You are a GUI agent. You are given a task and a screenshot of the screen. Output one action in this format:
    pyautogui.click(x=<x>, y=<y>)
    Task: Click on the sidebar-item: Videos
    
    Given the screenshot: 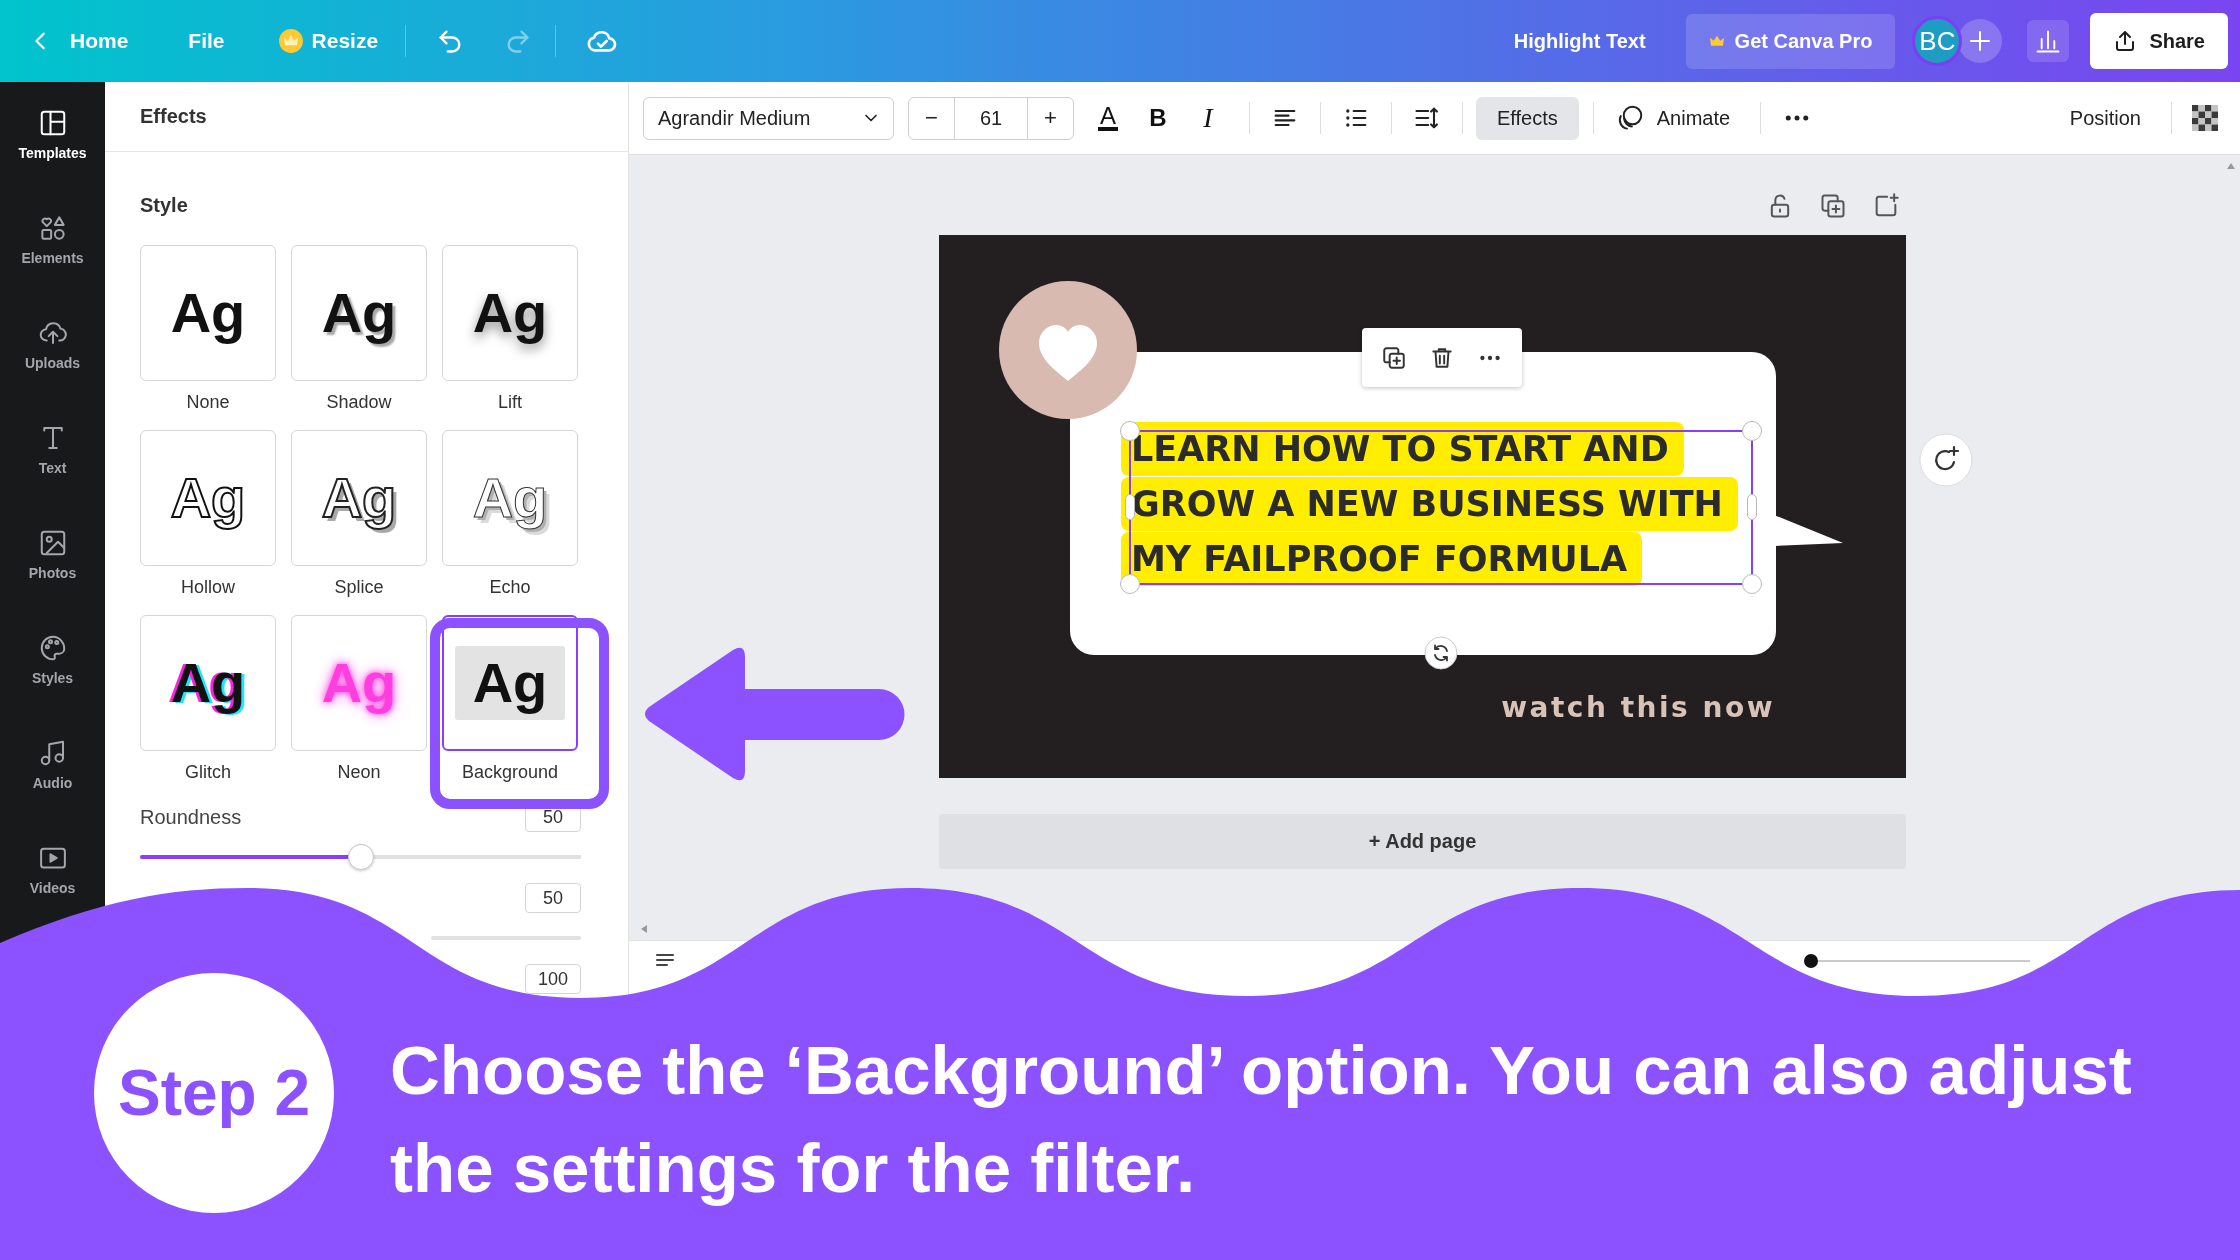 What is the action you would take?
    pyautogui.click(x=52, y=869)
    